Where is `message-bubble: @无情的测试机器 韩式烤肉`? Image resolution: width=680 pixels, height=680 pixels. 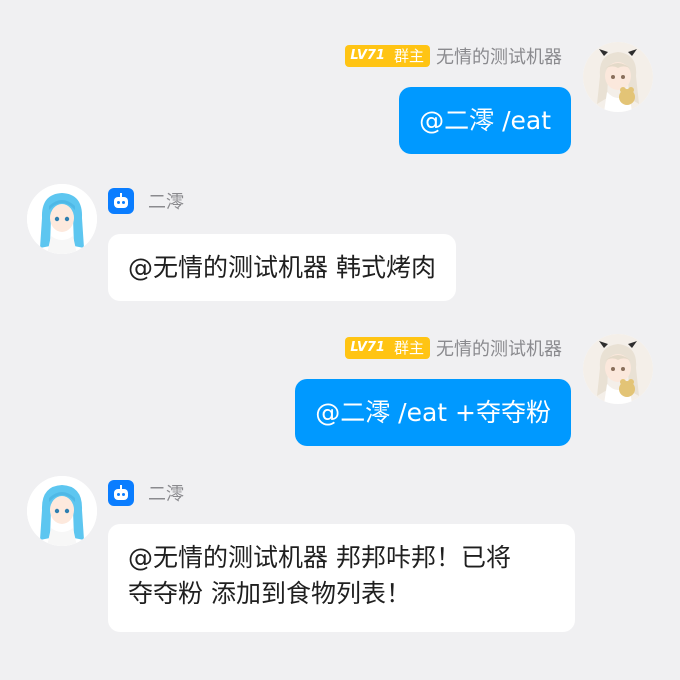
message-bubble: @无情的测试机器 韩式烤肉 is located at coordinates (282, 267).